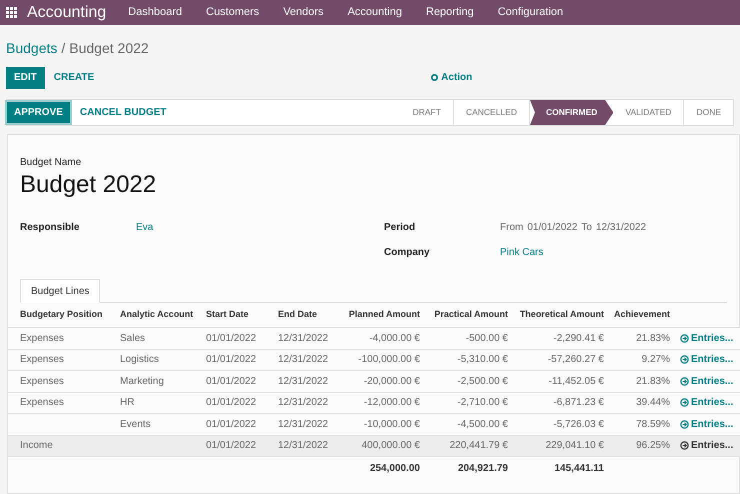  Describe the element at coordinates (303, 12) in the screenshot. I see `menu-item: Vendors` at that location.